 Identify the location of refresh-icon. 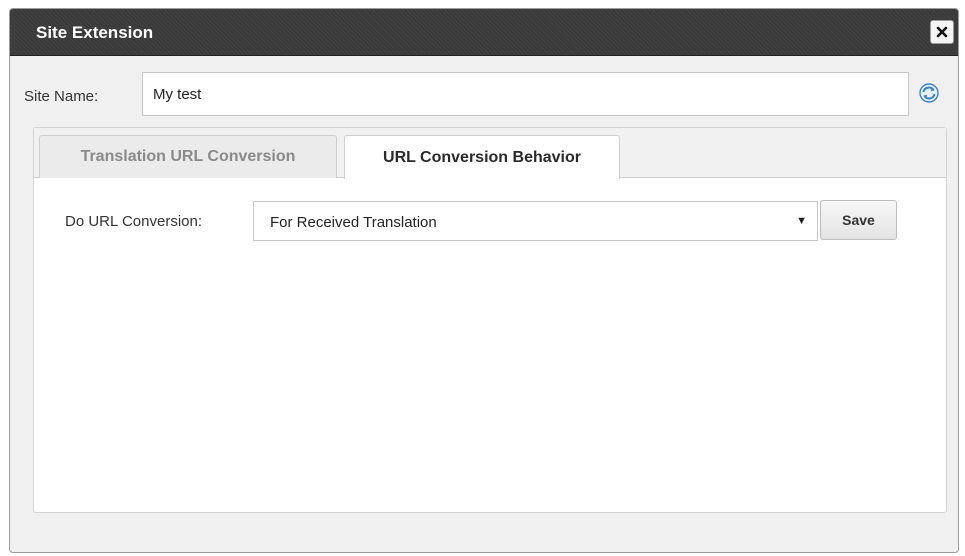
(929, 93).